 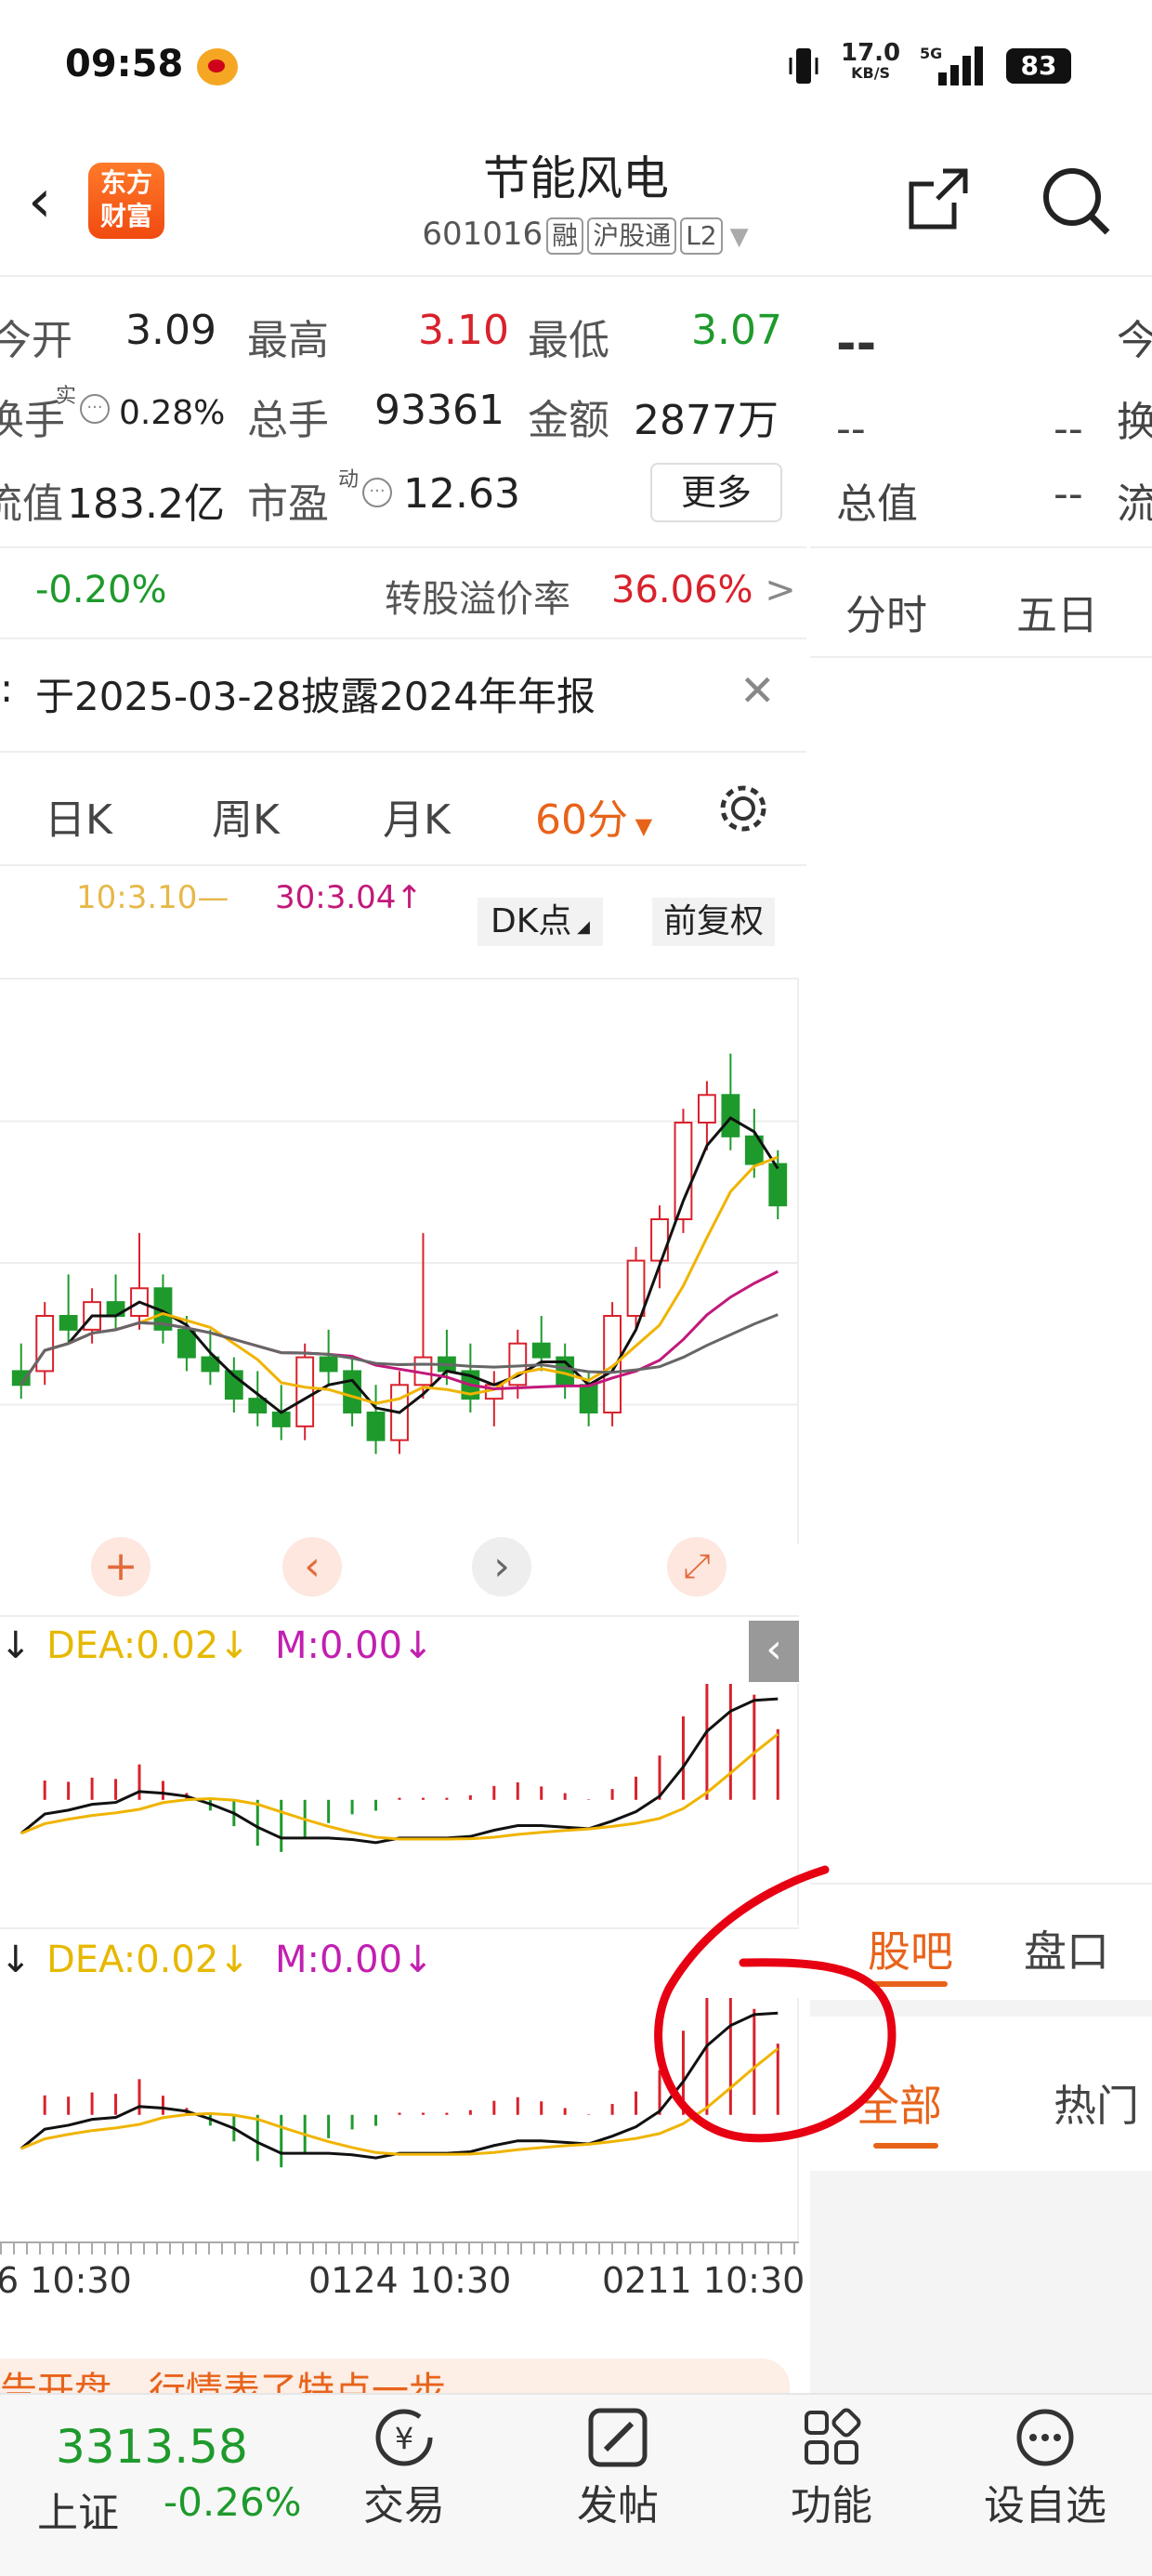 What do you see at coordinates (739, 237) in the screenshot?
I see `chevron-down-icon: ▼` at bounding box center [739, 237].